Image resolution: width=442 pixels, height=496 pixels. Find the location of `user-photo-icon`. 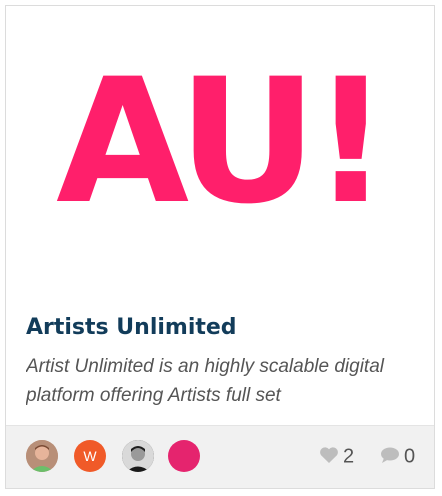

user-photo-icon is located at coordinates (42, 456).